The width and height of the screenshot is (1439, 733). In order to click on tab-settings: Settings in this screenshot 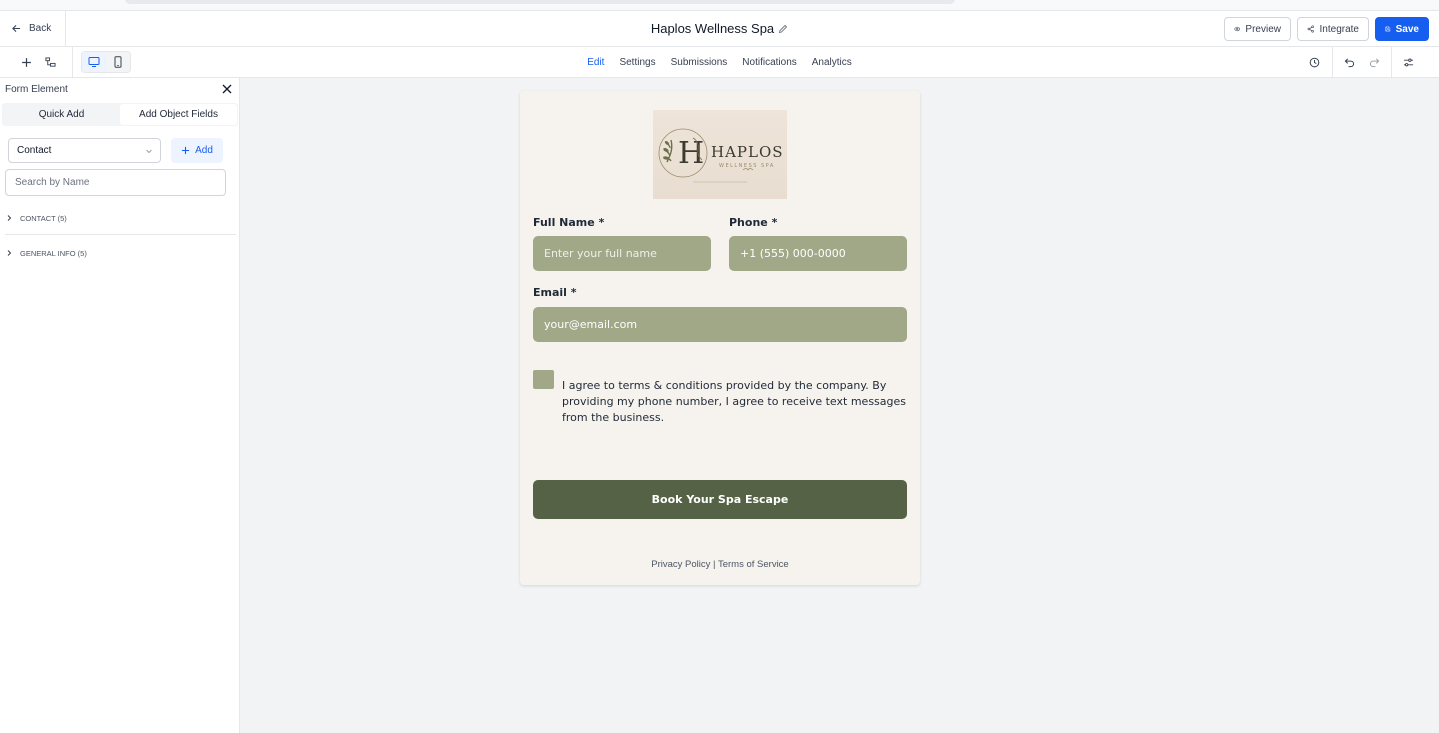, I will do `click(637, 62)`.